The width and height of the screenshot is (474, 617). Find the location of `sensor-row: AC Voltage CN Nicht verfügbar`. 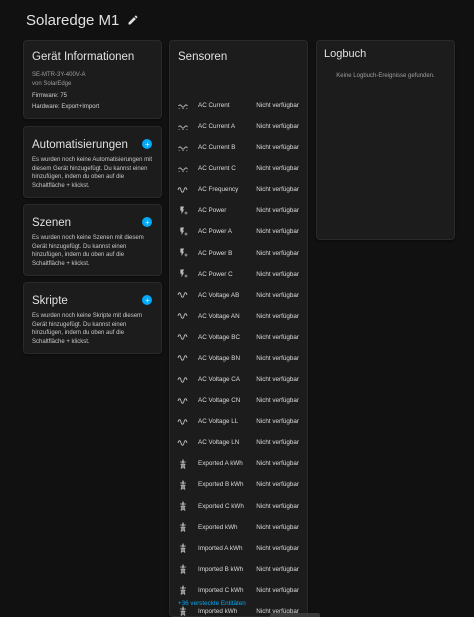

sensor-row: AC Voltage CN Nicht verfügbar is located at coordinates (238, 400).